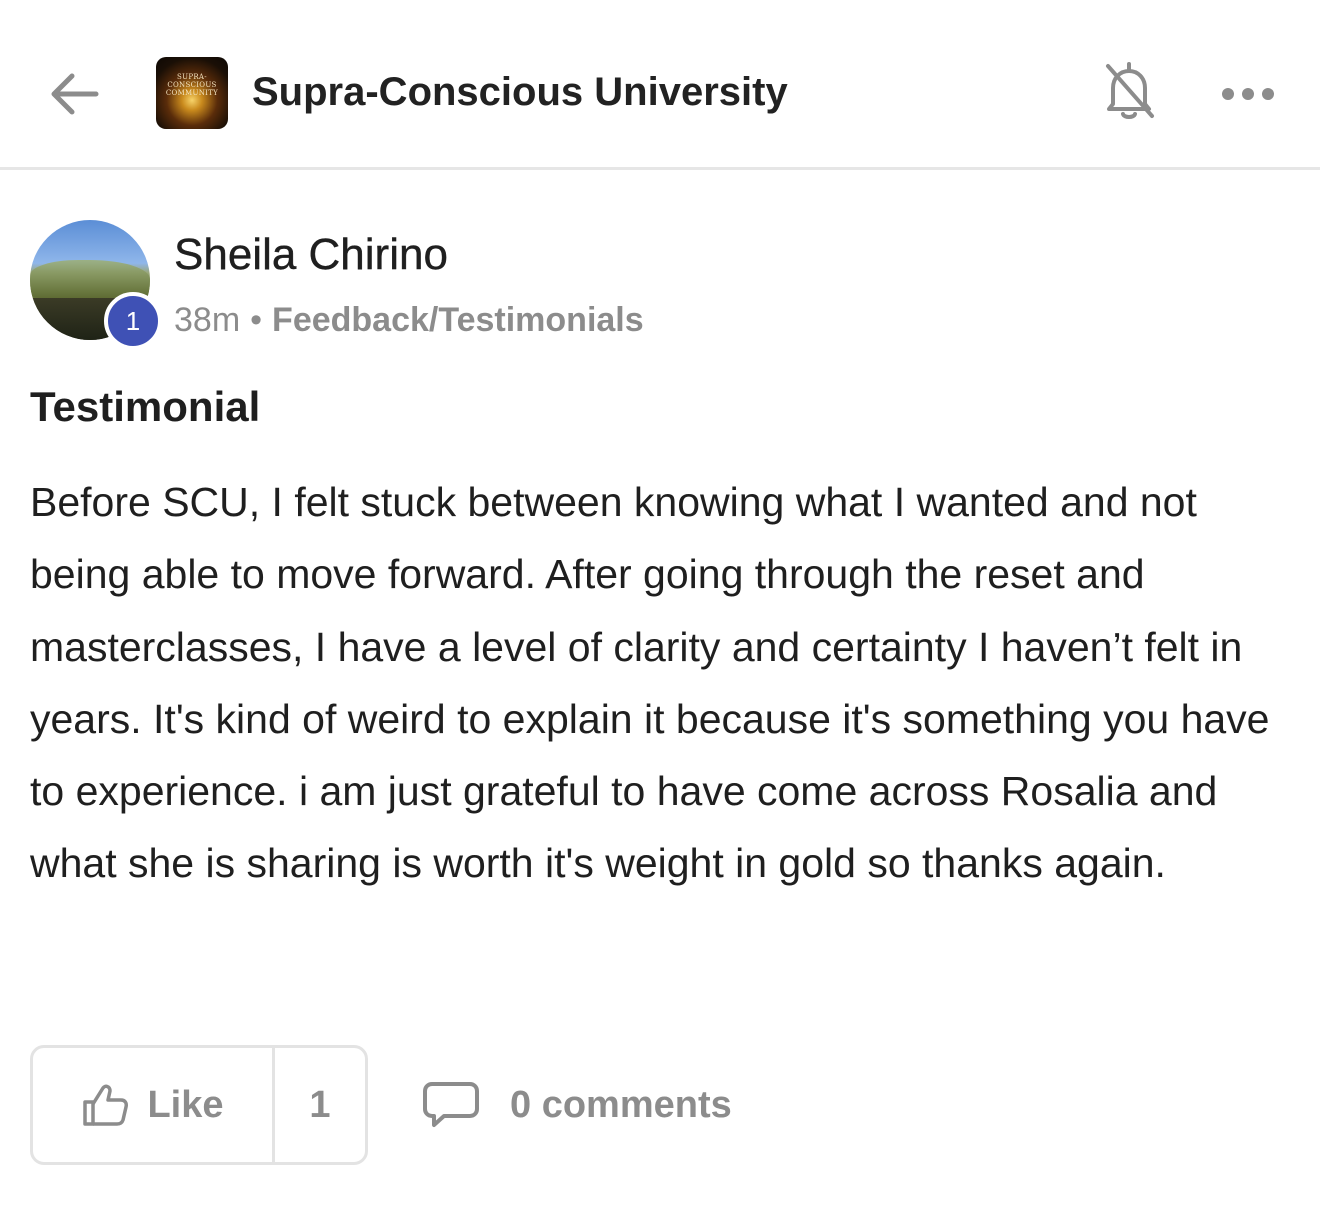 This screenshot has width=1320, height=1210. What do you see at coordinates (520, 92) in the screenshot?
I see `group-title: Supra-Conscious University` at bounding box center [520, 92].